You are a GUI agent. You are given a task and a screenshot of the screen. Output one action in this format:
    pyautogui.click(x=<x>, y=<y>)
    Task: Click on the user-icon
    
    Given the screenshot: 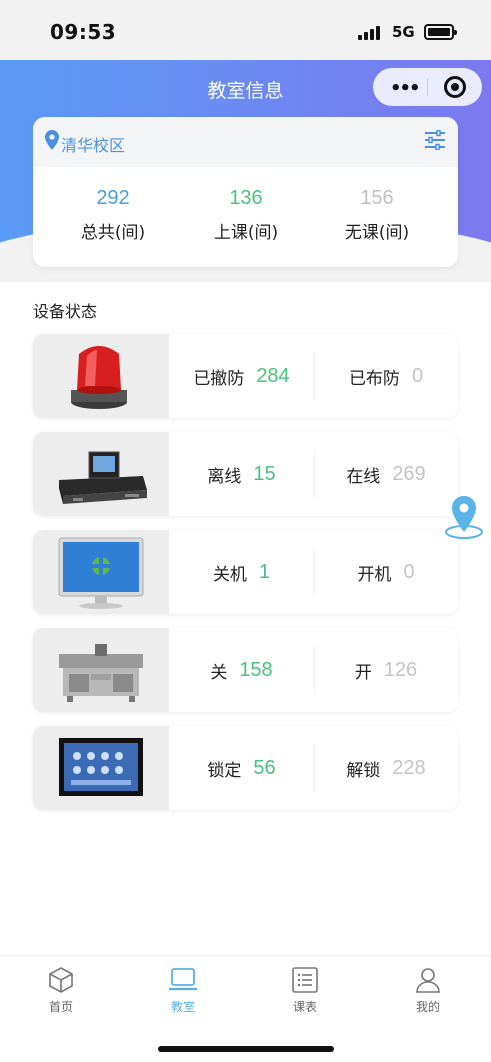 What is the action you would take?
    pyautogui.click(x=428, y=980)
    